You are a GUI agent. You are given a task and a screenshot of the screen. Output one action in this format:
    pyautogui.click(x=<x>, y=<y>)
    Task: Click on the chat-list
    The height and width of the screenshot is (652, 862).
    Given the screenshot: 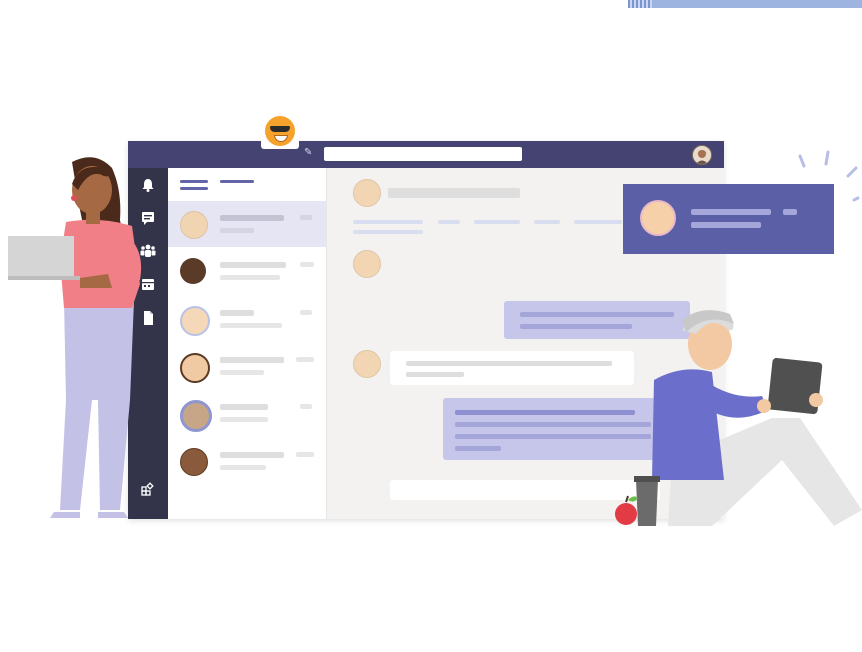 What is the action you would take?
    pyautogui.click(x=247, y=343)
    